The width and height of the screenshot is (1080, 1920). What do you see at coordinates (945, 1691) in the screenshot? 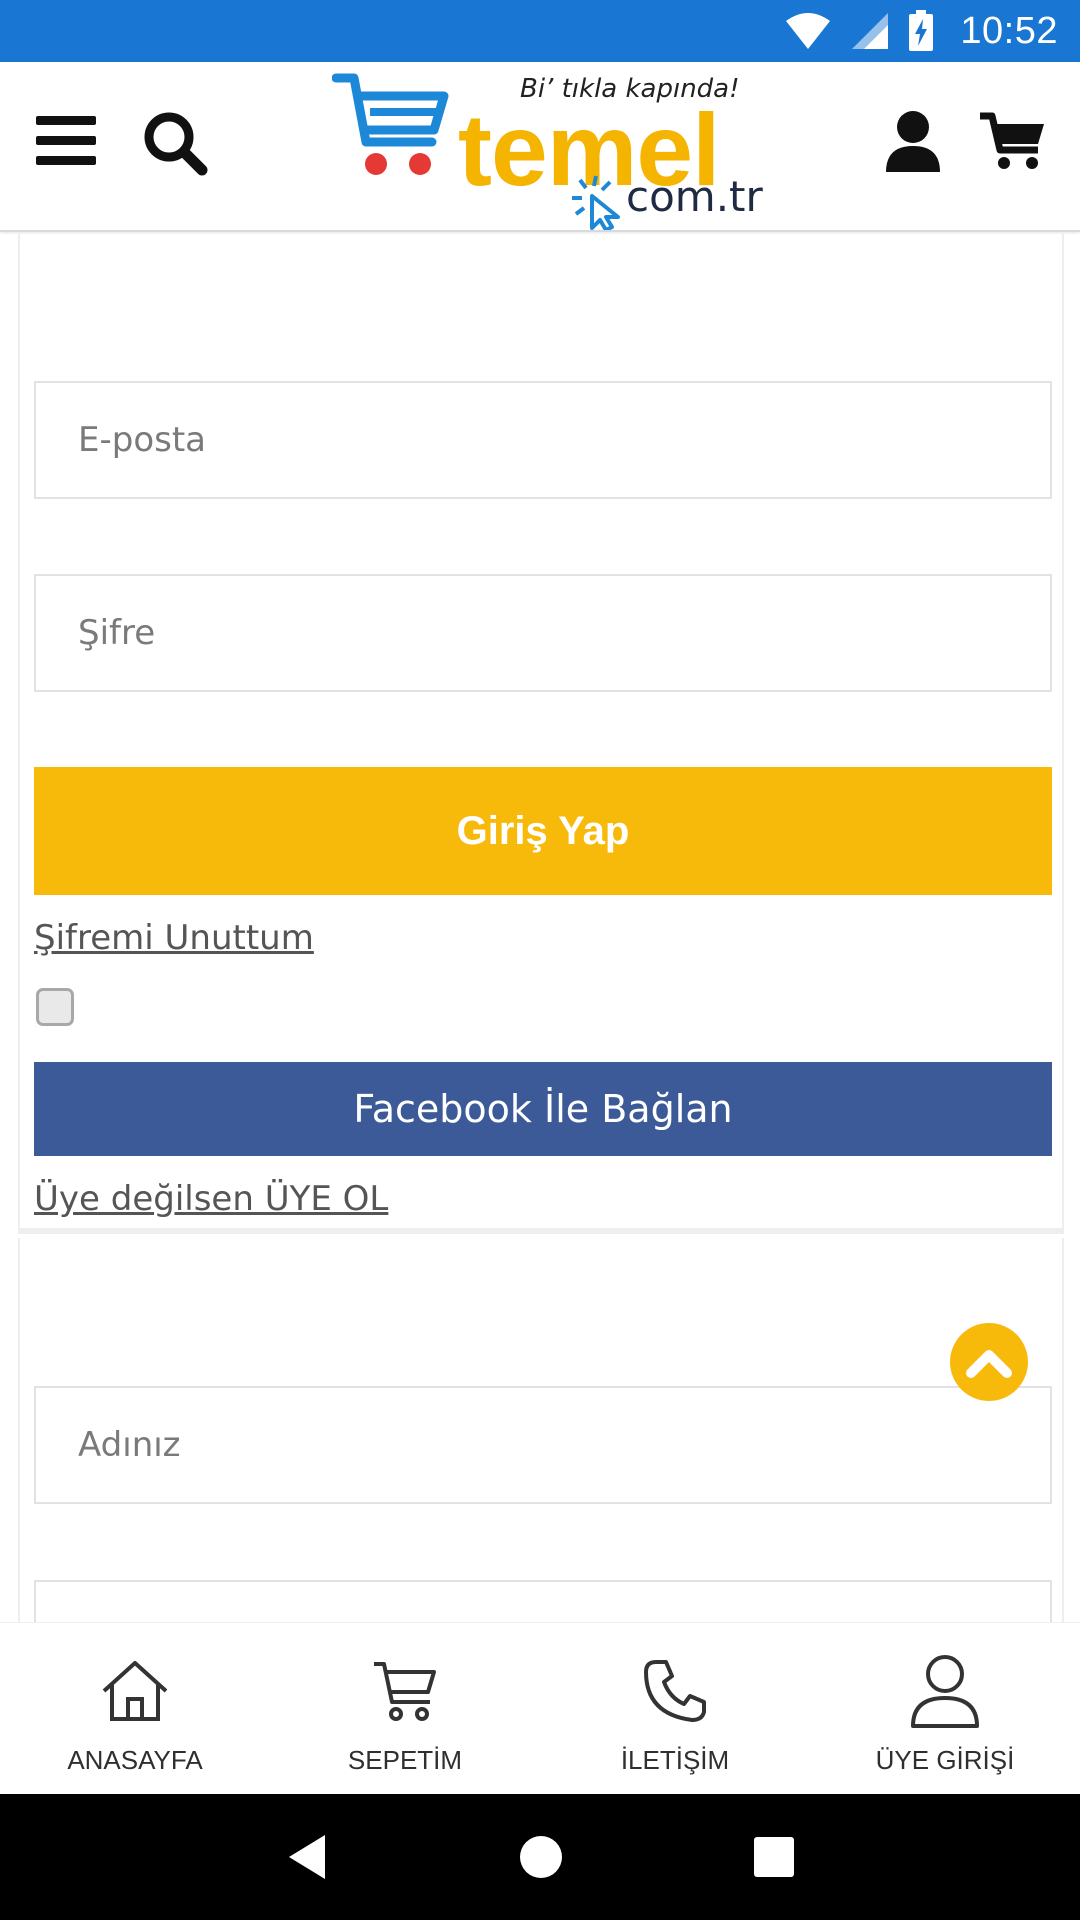
I see `user-outline-icon` at bounding box center [945, 1691].